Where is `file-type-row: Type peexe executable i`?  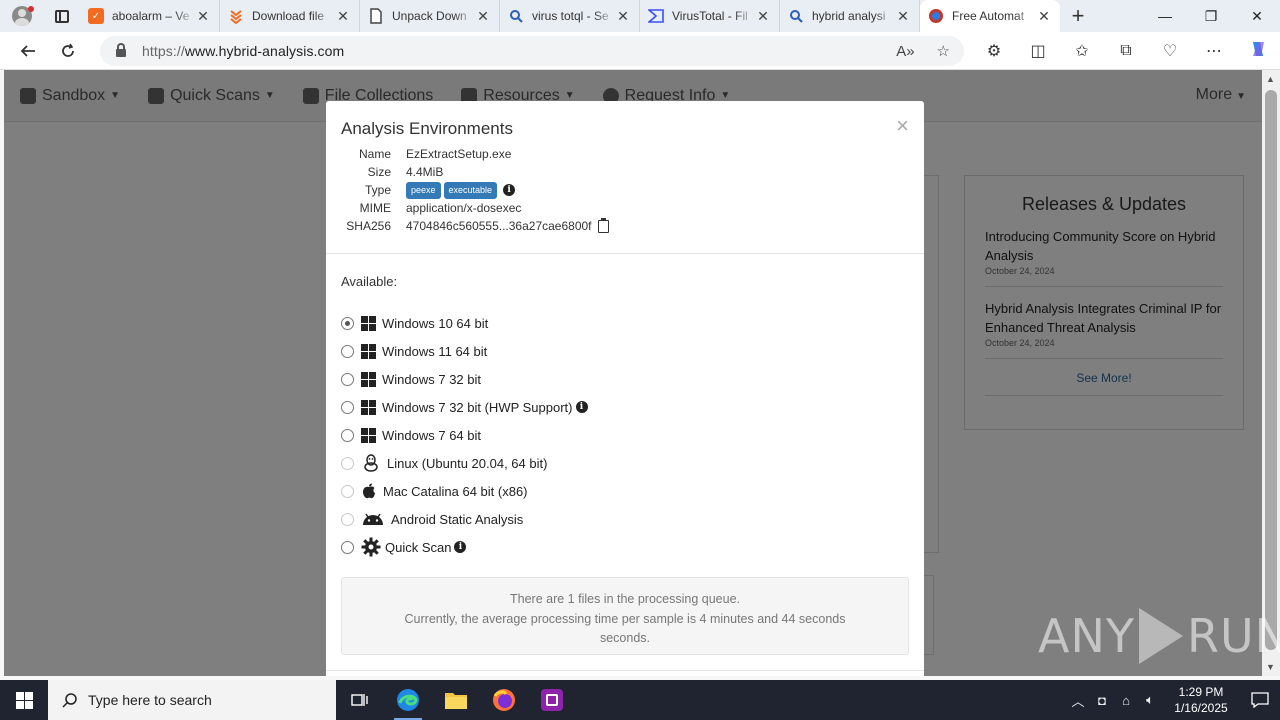 file-type-row: Type peexe executable i is located at coordinates (625, 190).